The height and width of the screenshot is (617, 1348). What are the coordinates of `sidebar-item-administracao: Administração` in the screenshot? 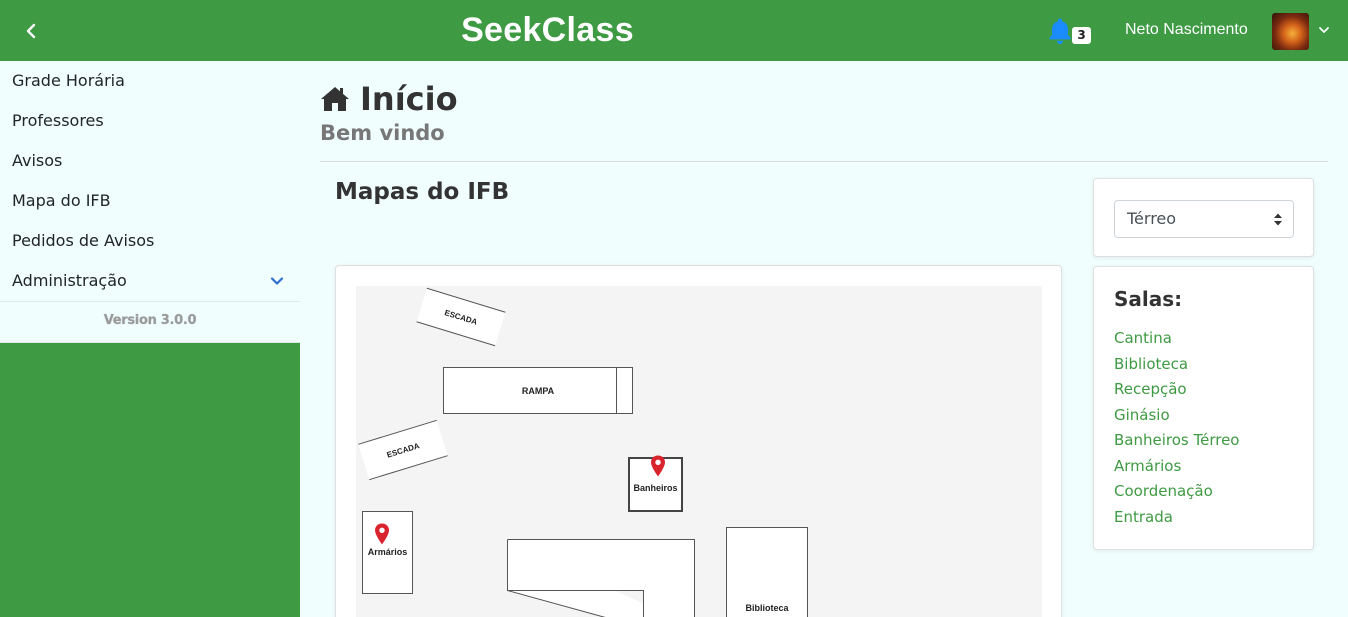 It's located at (150, 281).